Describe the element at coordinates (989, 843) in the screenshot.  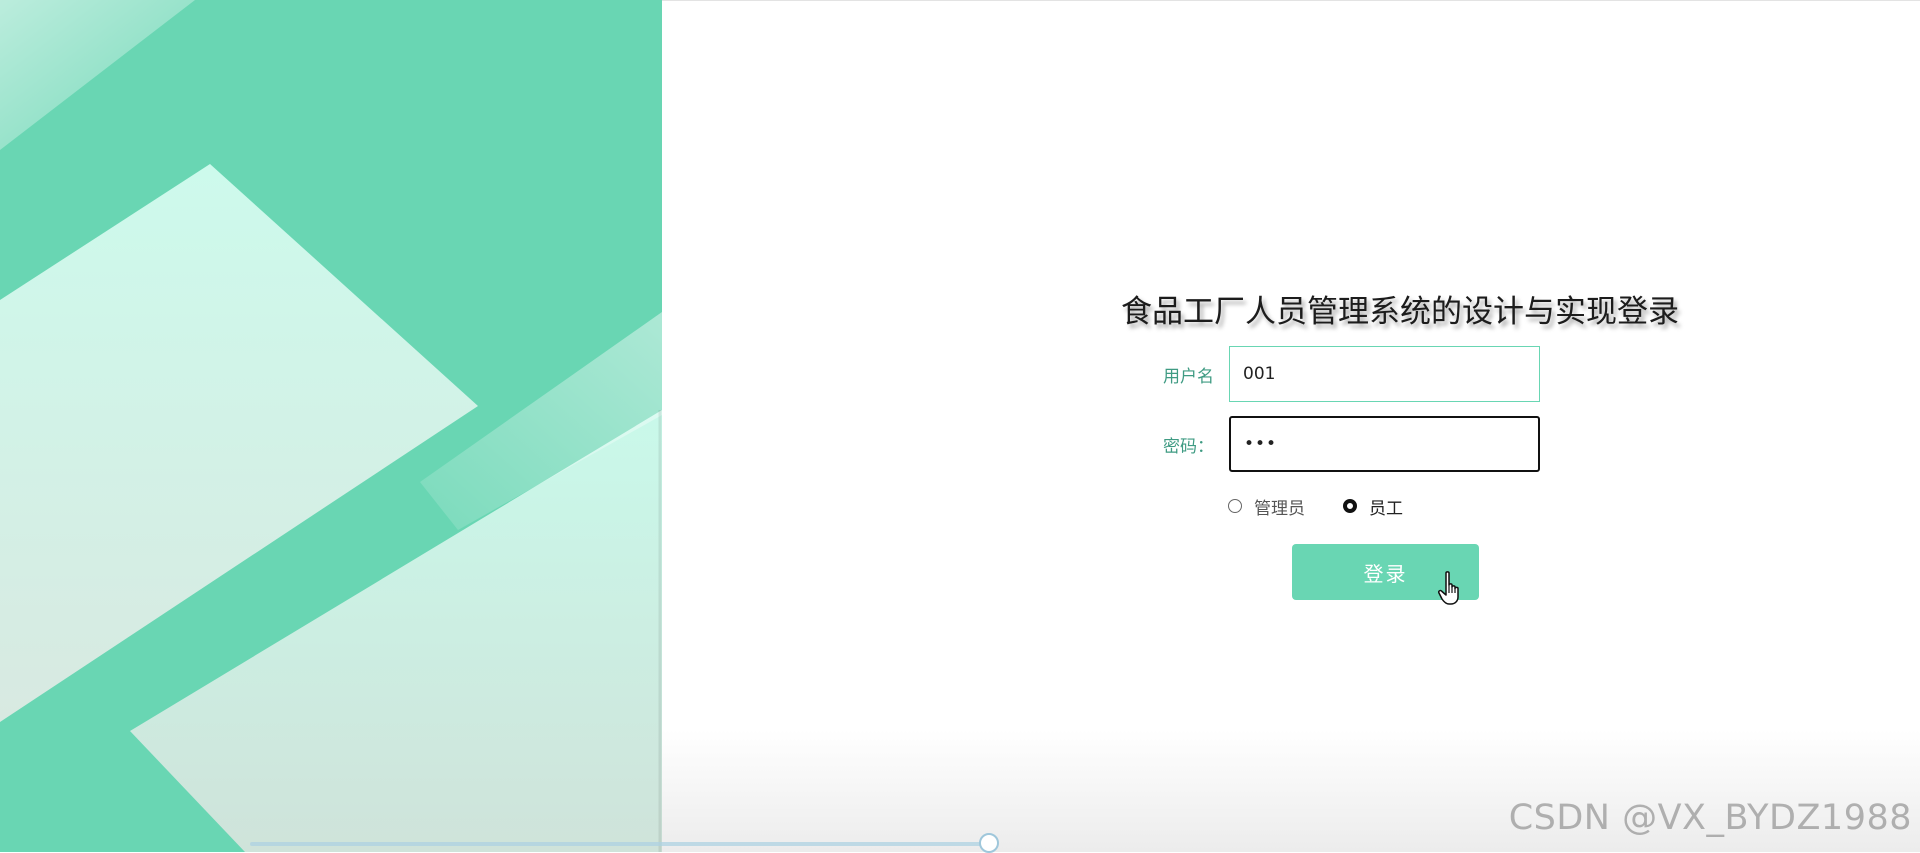
I see `scrollbar-handle` at that location.